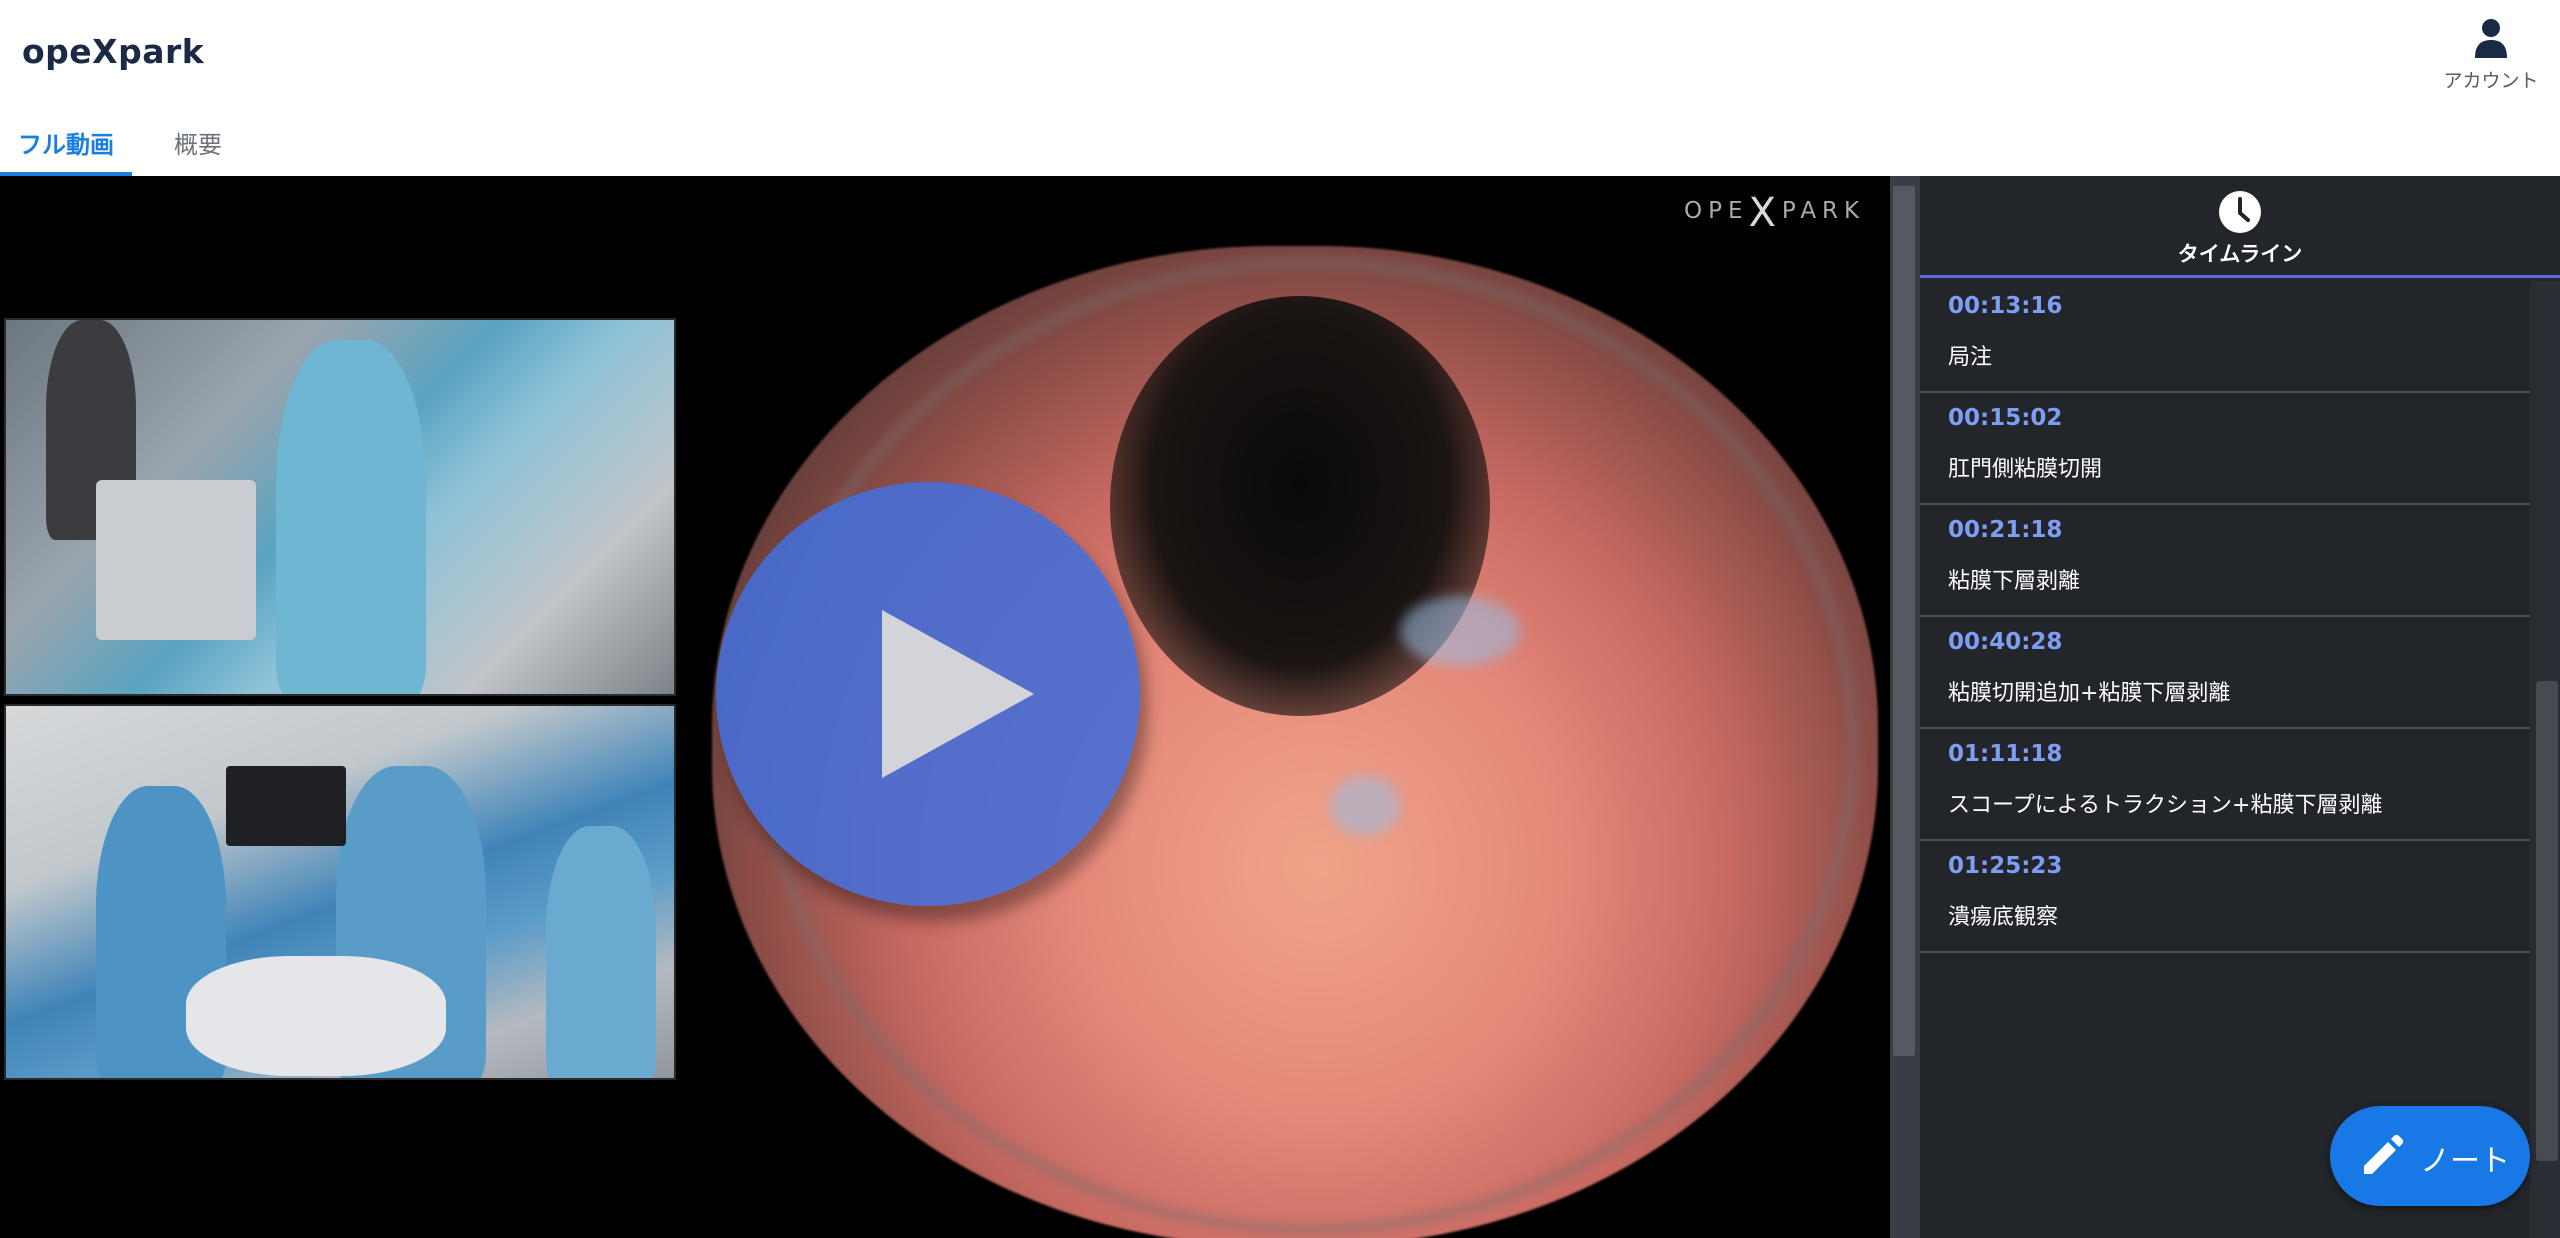  I want to click on timeline-item-label: 潰瘍底観察, so click(2003, 917).